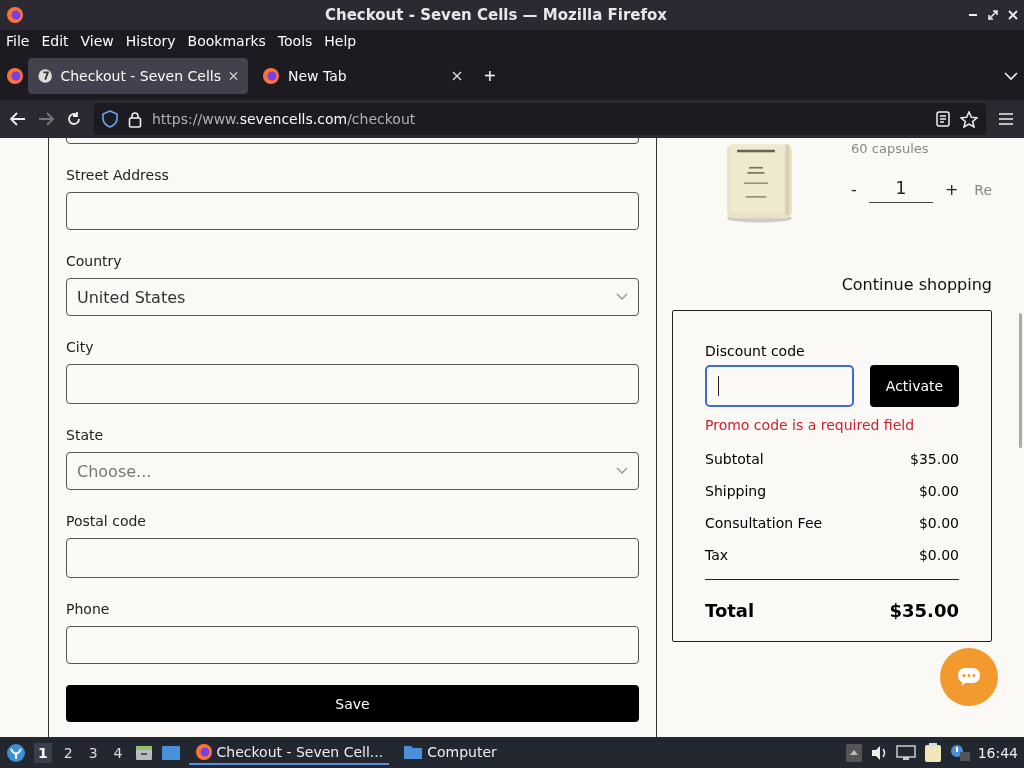 The image size is (1024, 768). Describe the element at coordinates (94, 261) in the screenshot. I see `field-label: Country` at that location.